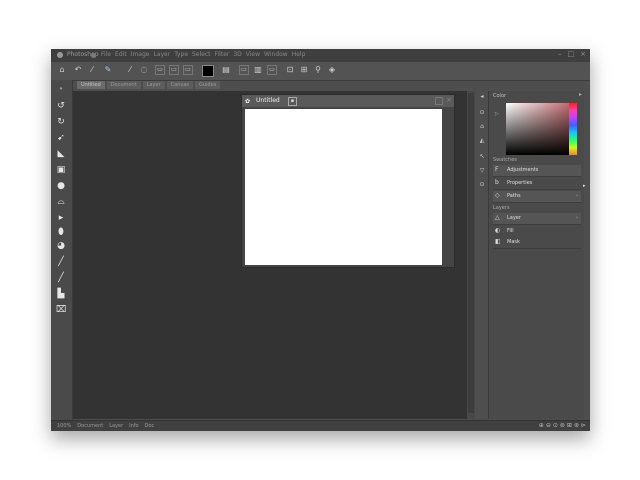  Describe the element at coordinates (61, 262) in the screenshot. I see `gradient-tool-icon: ╱` at that location.